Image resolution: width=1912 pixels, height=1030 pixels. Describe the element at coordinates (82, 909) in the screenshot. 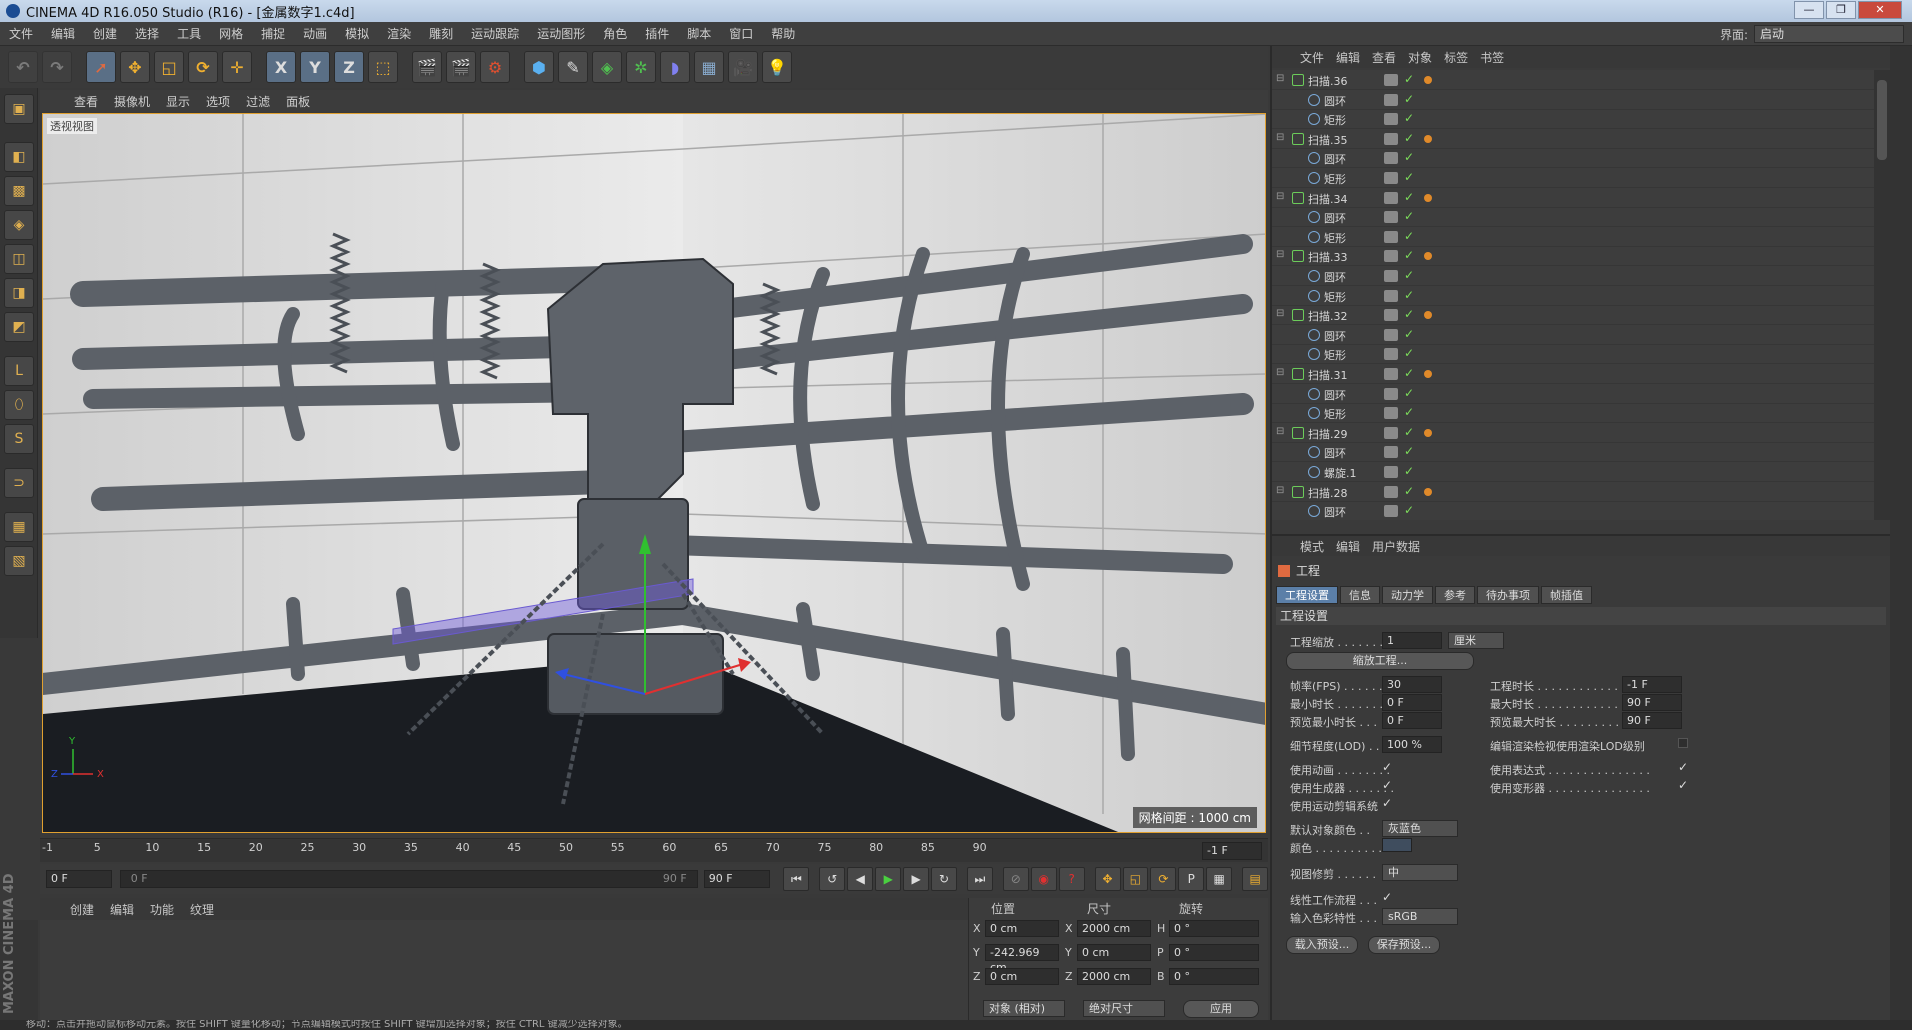

I see `material-menu-0: 创建` at that location.